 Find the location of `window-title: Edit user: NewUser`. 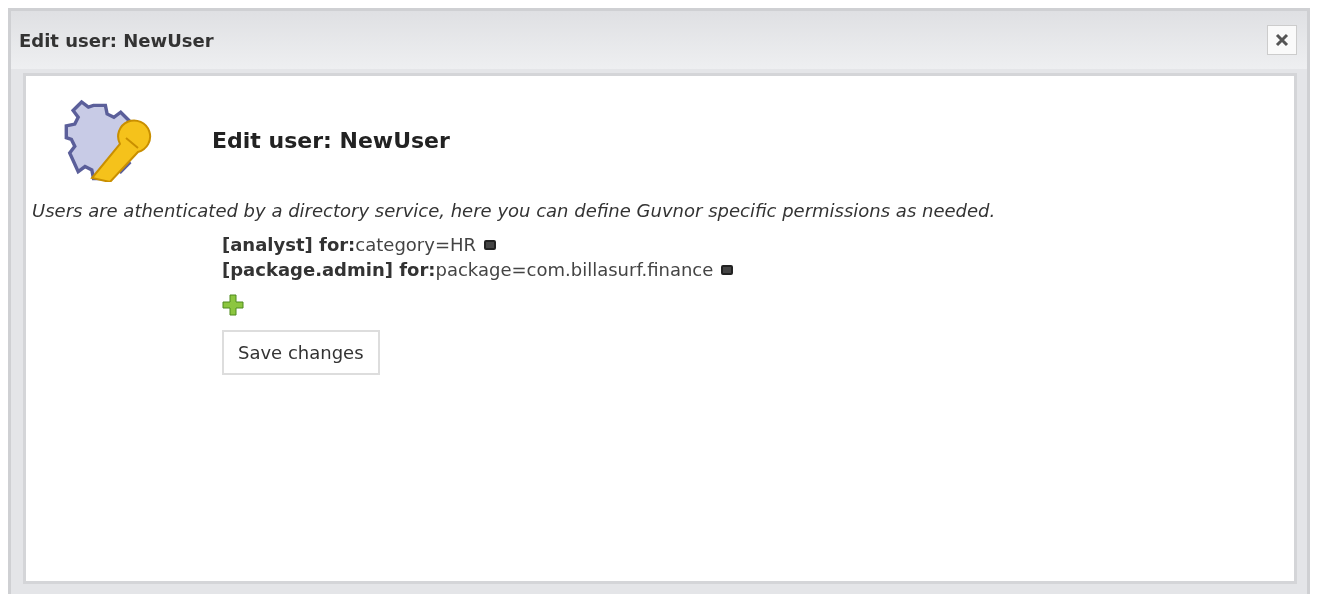

window-title: Edit user: NewUser is located at coordinates (116, 40).